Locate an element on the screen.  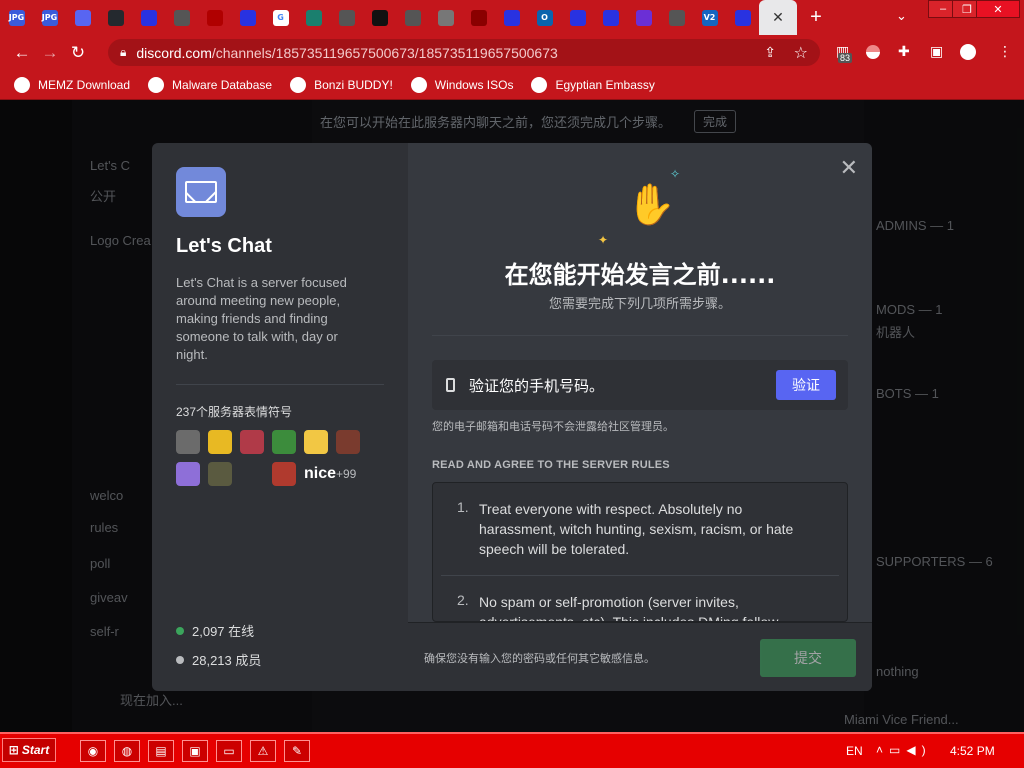
sidebar-icon: ▣ is located at coordinates (936, 51).